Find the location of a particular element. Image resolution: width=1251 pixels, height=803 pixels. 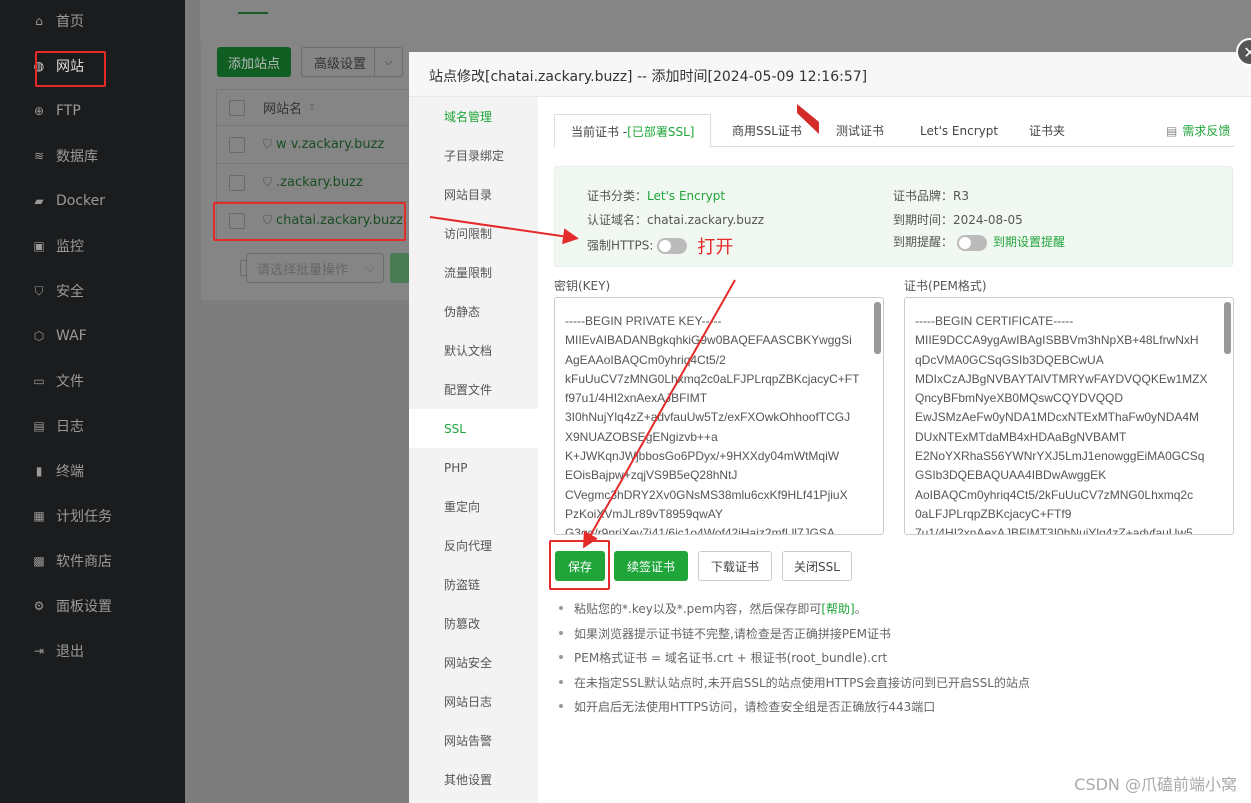

annotation-arrows is located at coordinates (582, 382).